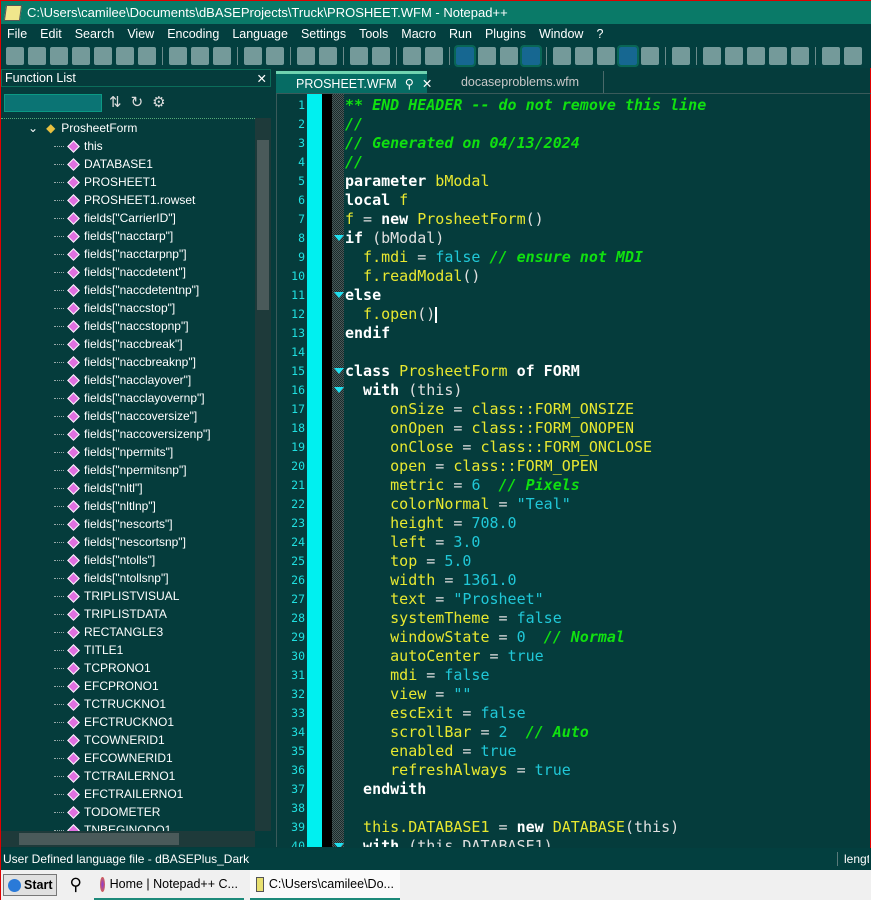 The image size is (871, 900). I want to click on tree-item: fields["naccdetent"], so click(128, 272).